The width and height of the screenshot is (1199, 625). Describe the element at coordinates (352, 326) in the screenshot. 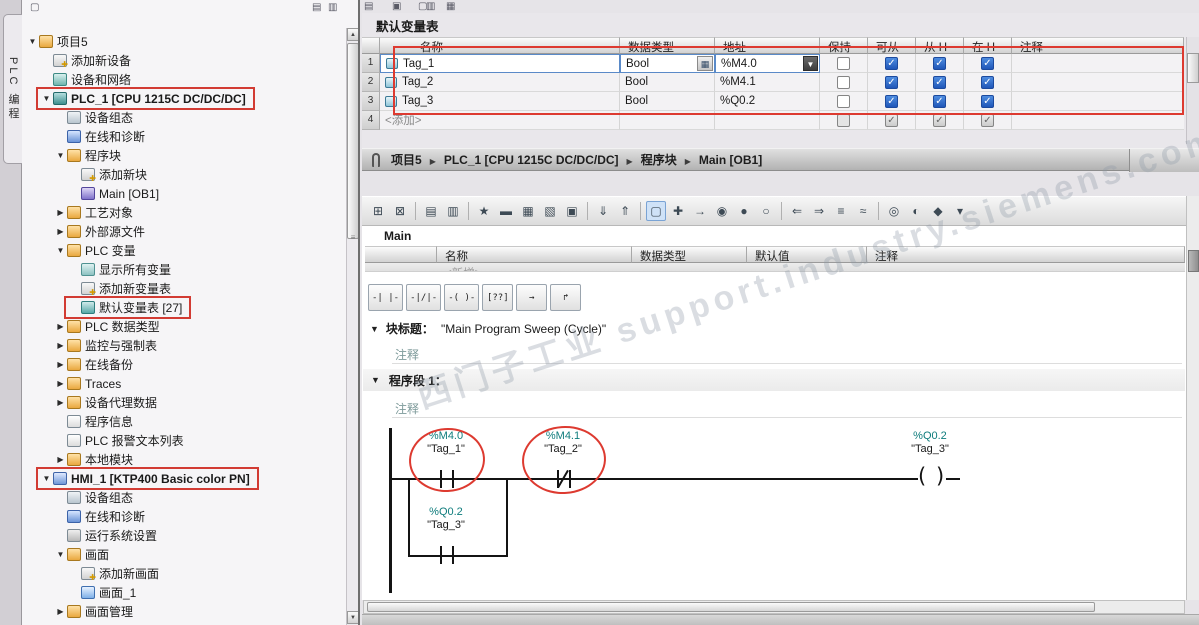

I see `tree-scrollbar: ▲ ≡ ▼` at that location.